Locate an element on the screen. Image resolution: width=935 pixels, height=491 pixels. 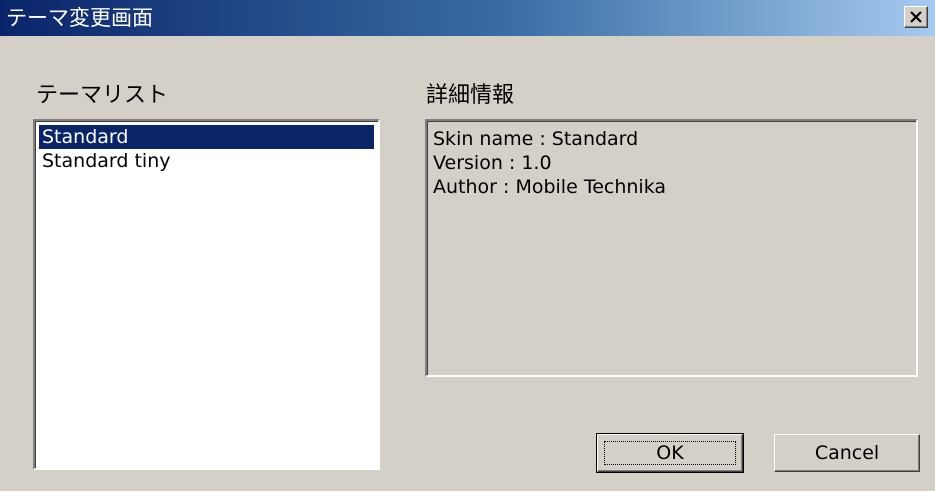
detail-author: Author : Mobile Technika is located at coordinates (550, 187).